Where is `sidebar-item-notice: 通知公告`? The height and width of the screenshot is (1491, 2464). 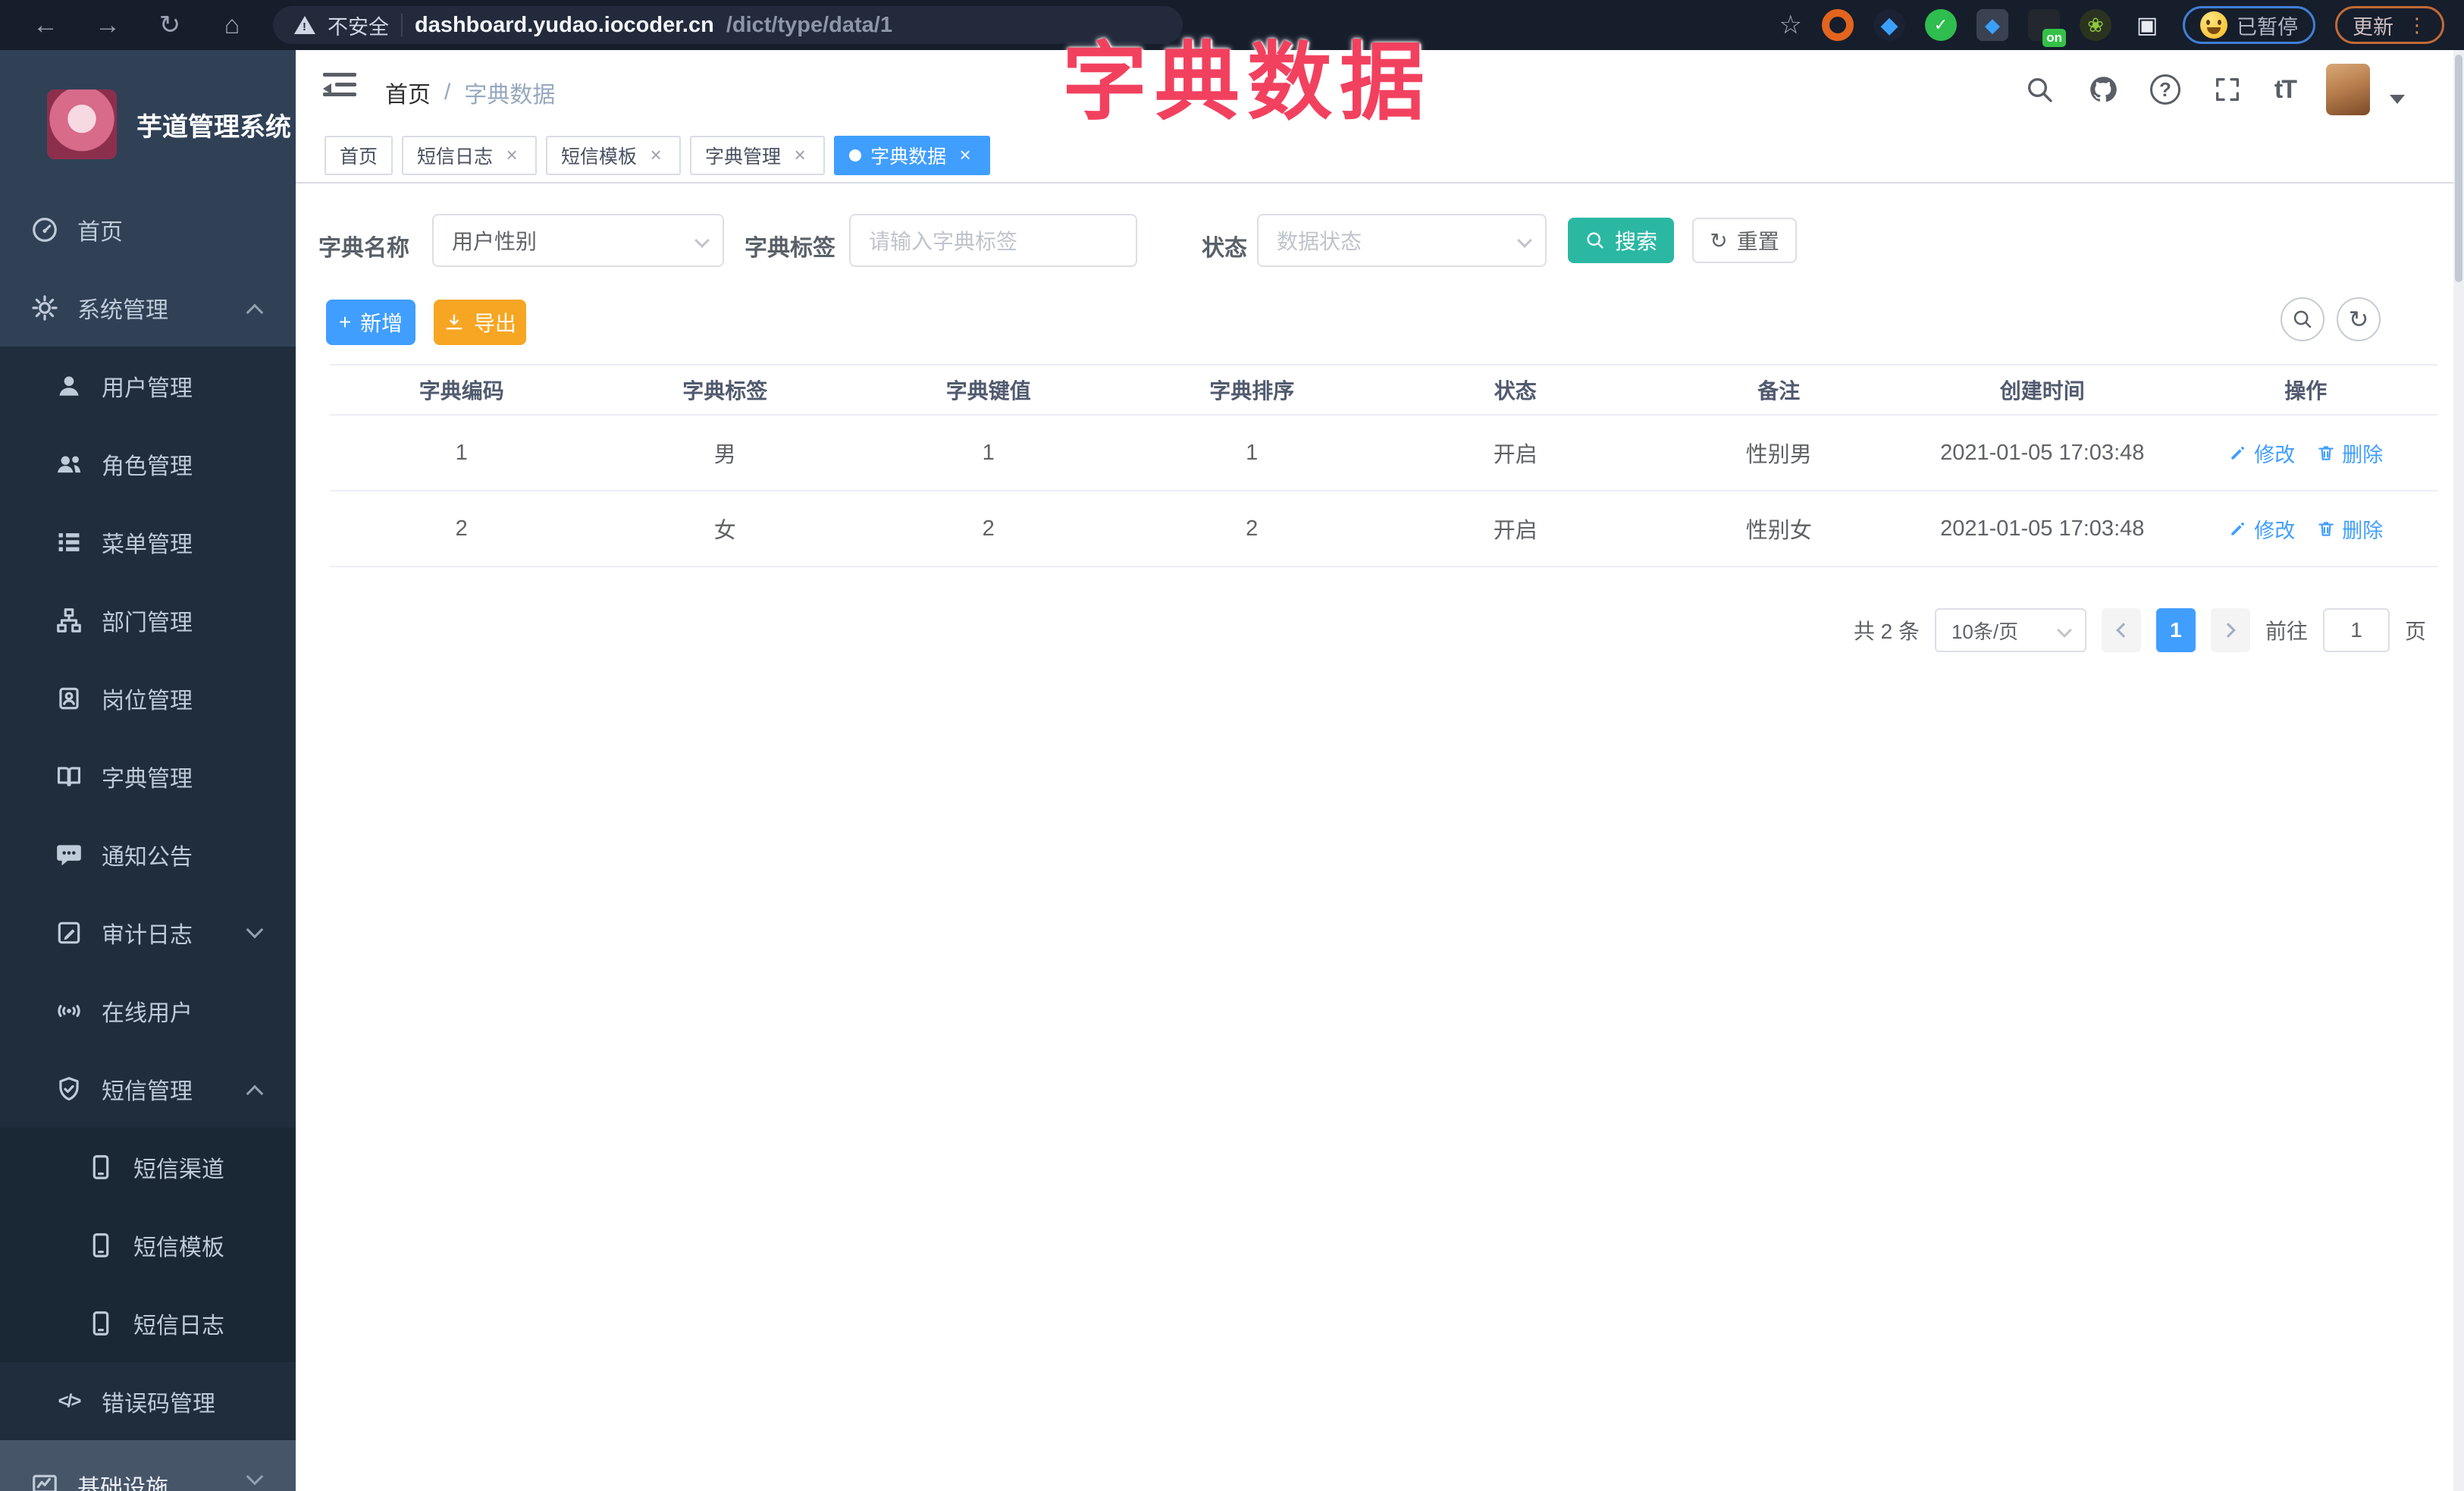 sidebar-item-notice: 通知公告 is located at coordinates (148, 854).